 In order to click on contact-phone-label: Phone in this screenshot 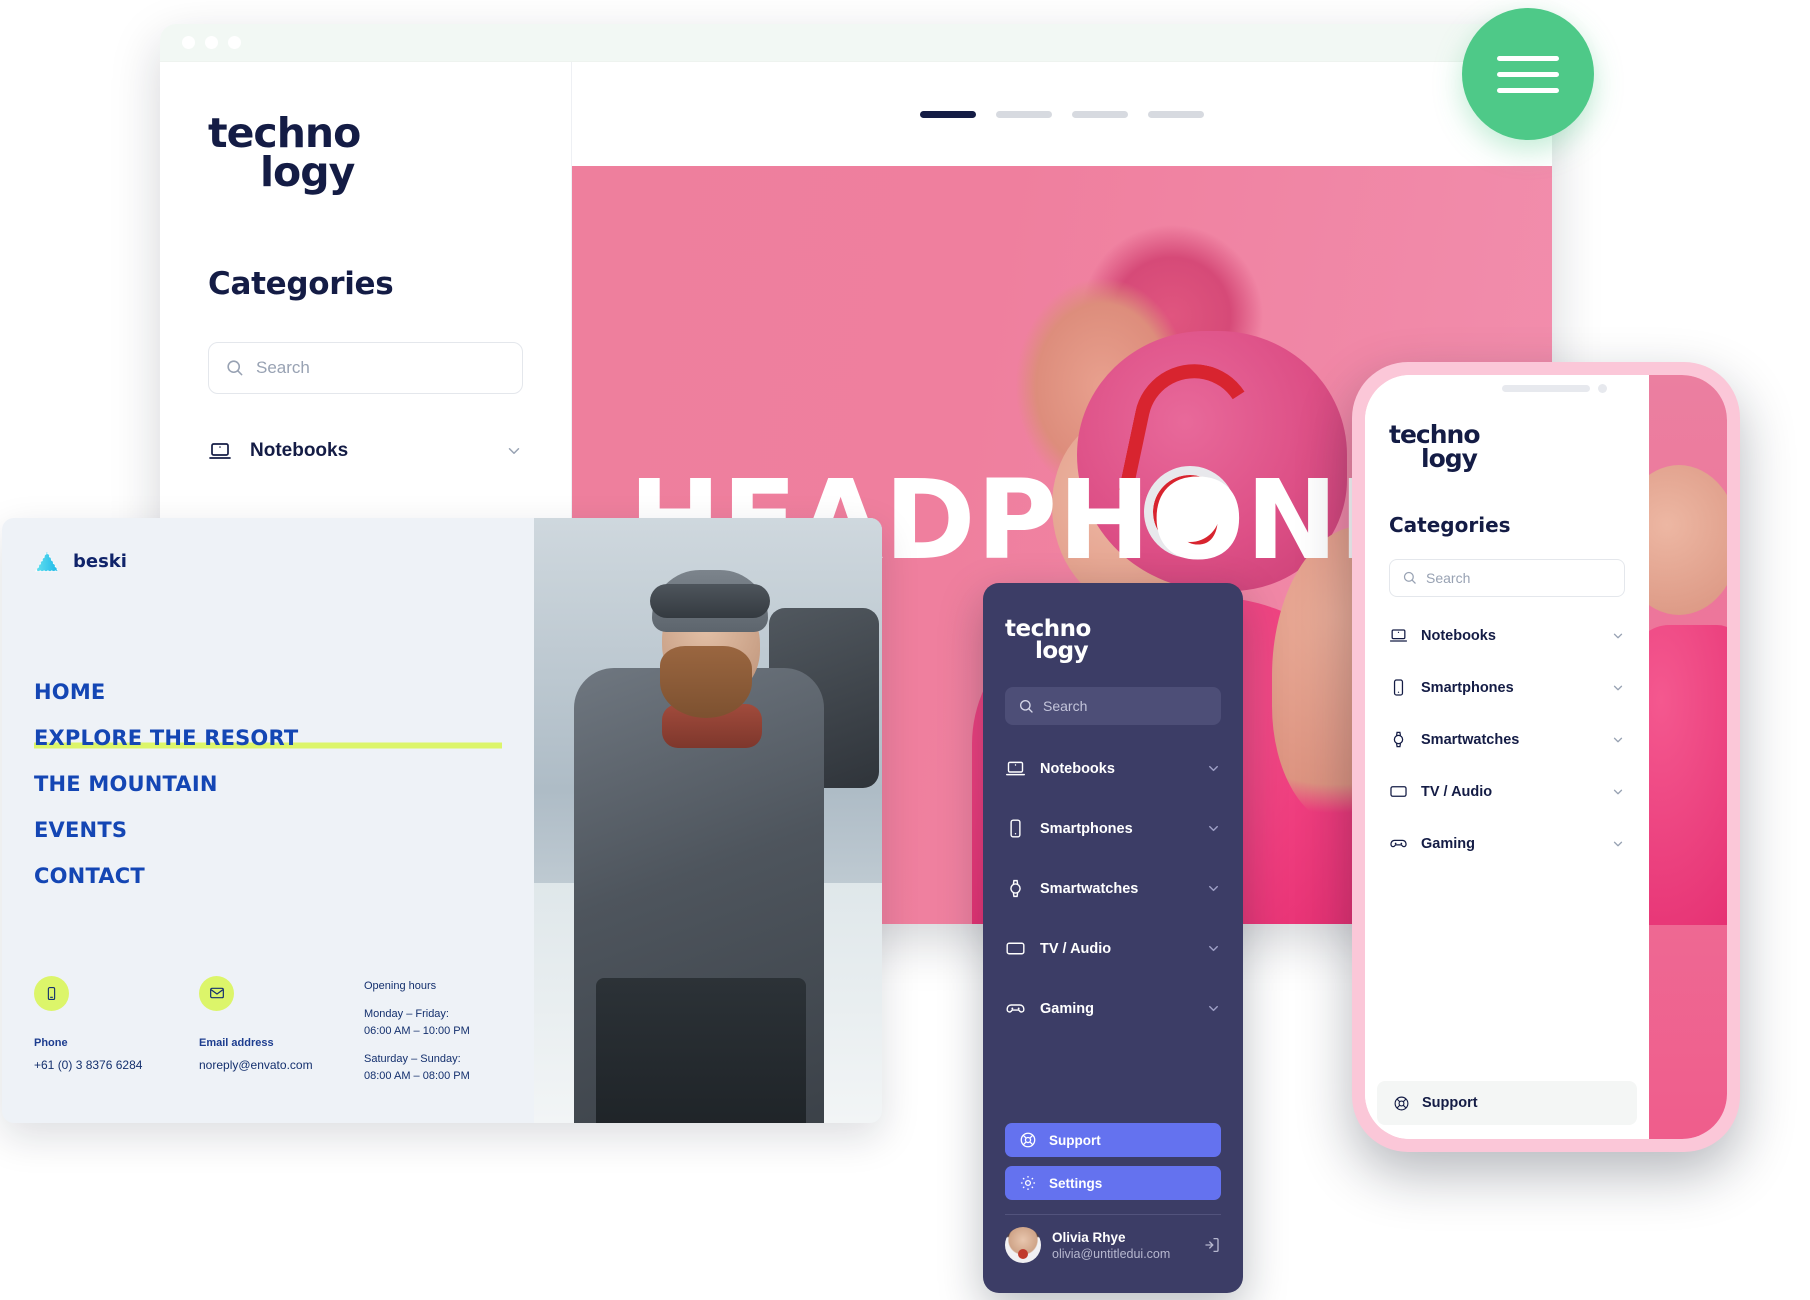, I will do `click(51, 1042)`.